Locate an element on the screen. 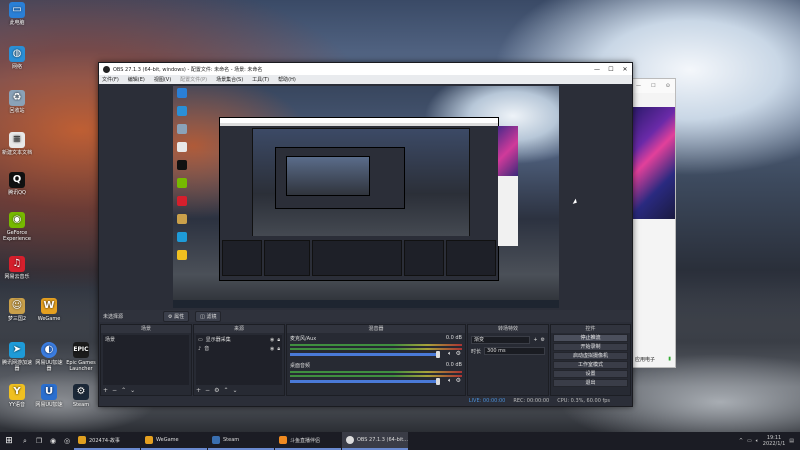  pin-icon: ⊙ is located at coordinates (668, 86).